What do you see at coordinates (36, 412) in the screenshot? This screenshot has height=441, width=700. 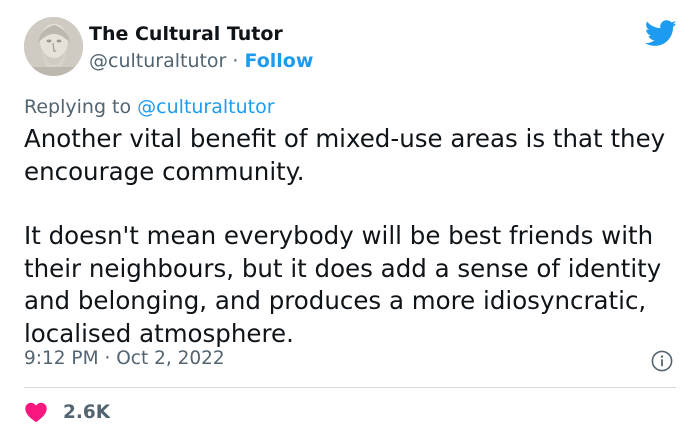 I see `heart-icon` at bounding box center [36, 412].